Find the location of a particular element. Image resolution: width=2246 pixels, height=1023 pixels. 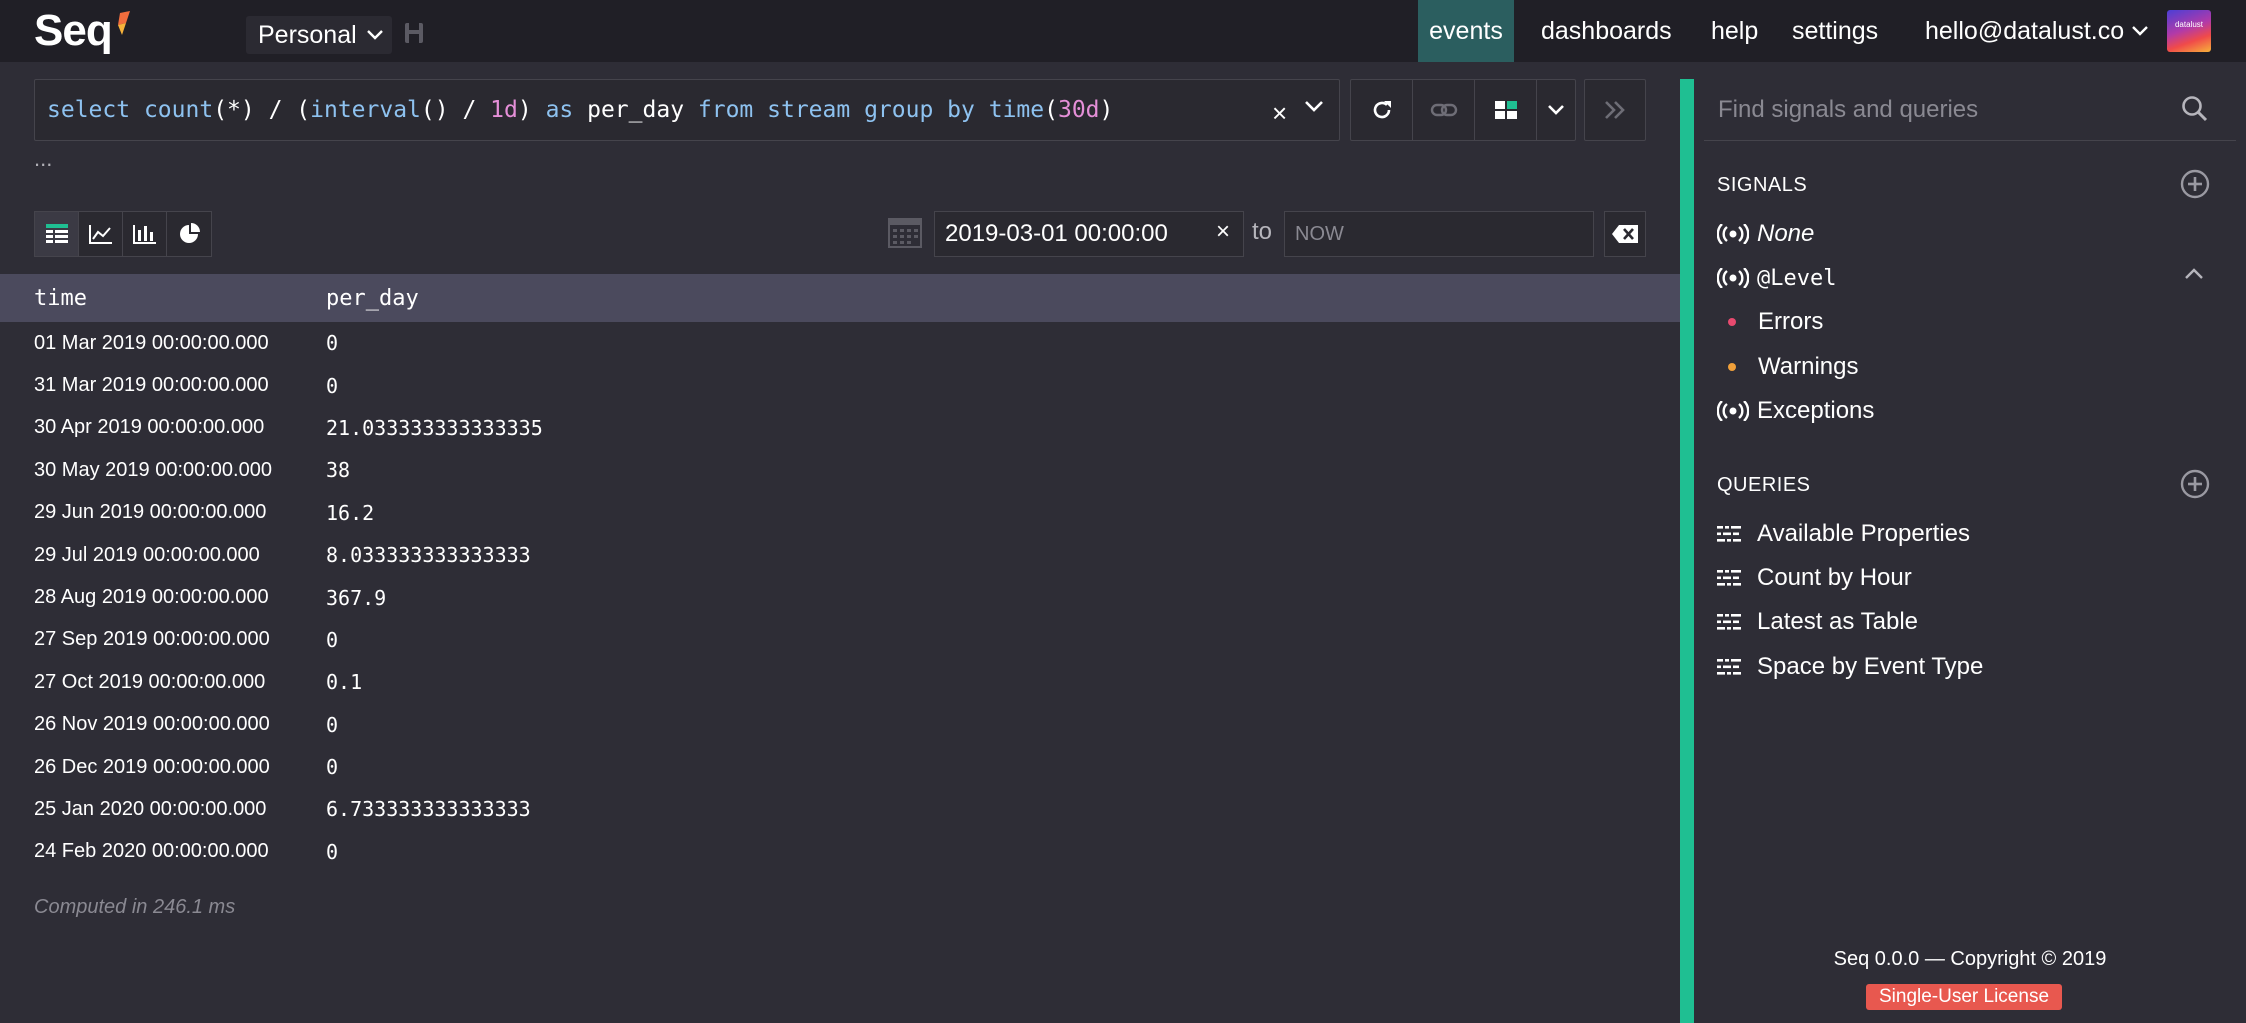

query-token: ) is located at coordinates (531, 110).